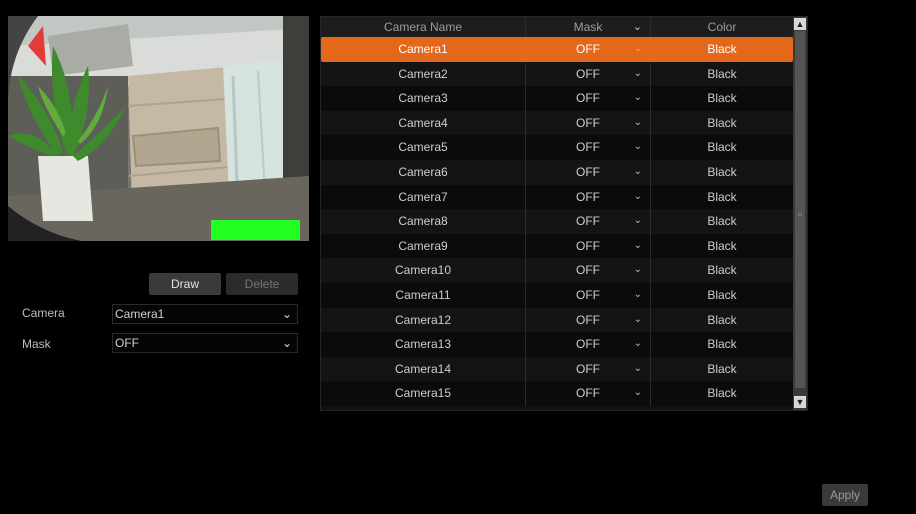  I want to click on table-row: Camera2 OFF ⌄ Black, so click(557, 74).